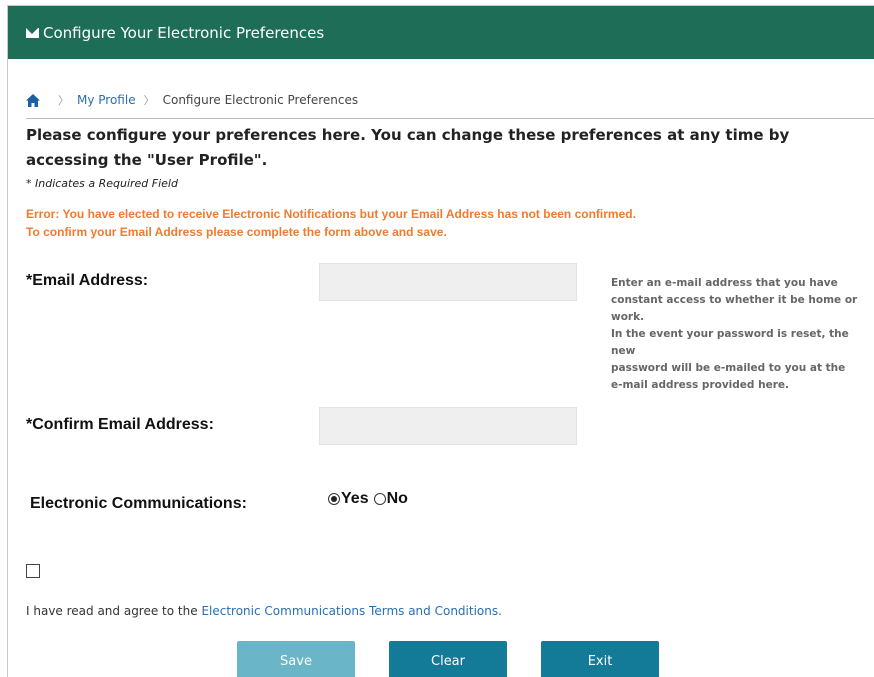 Image resolution: width=874 pixels, height=677 pixels. I want to click on panel-title: Configure Your Electronic Preferences, so click(184, 32).